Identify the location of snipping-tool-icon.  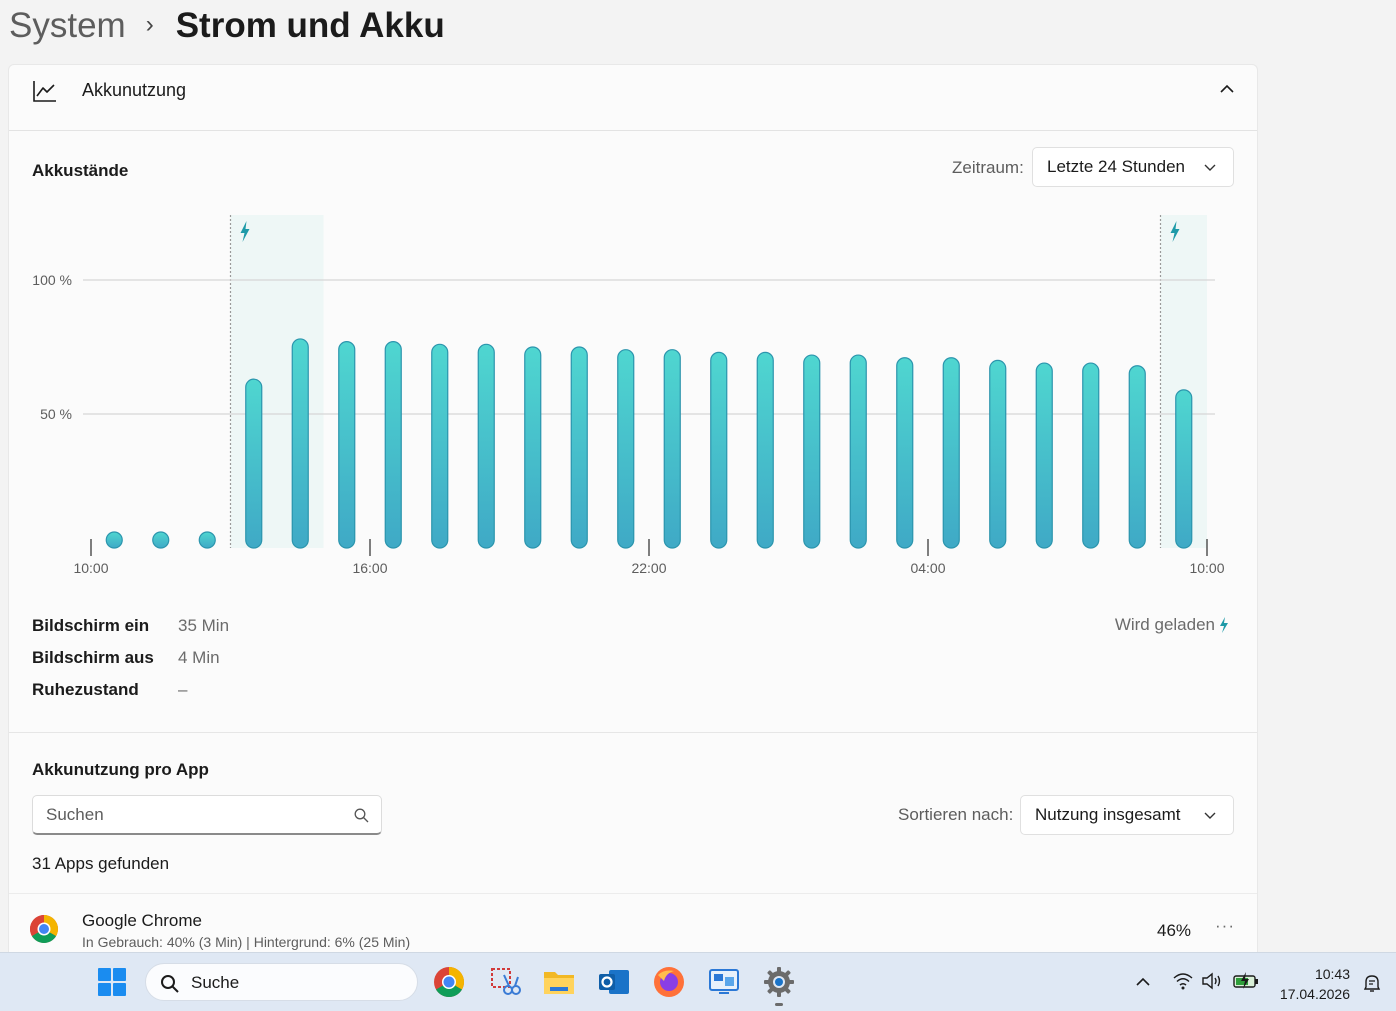
(505, 982).